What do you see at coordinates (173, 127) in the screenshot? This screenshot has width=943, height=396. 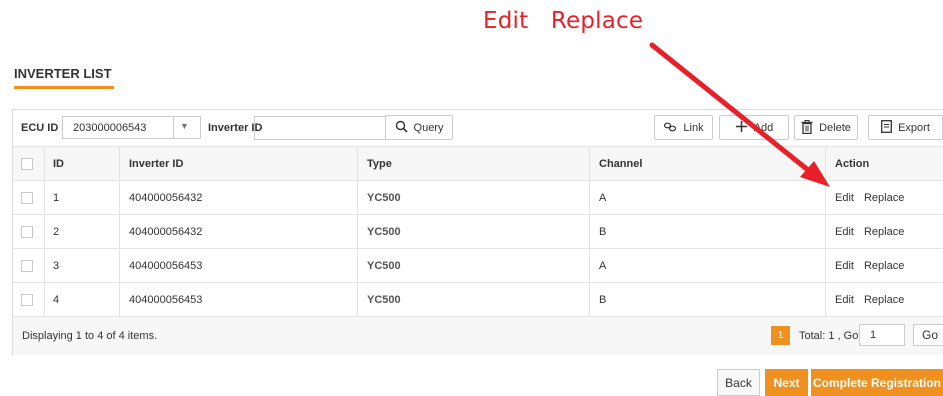 I see `select-divider` at bounding box center [173, 127].